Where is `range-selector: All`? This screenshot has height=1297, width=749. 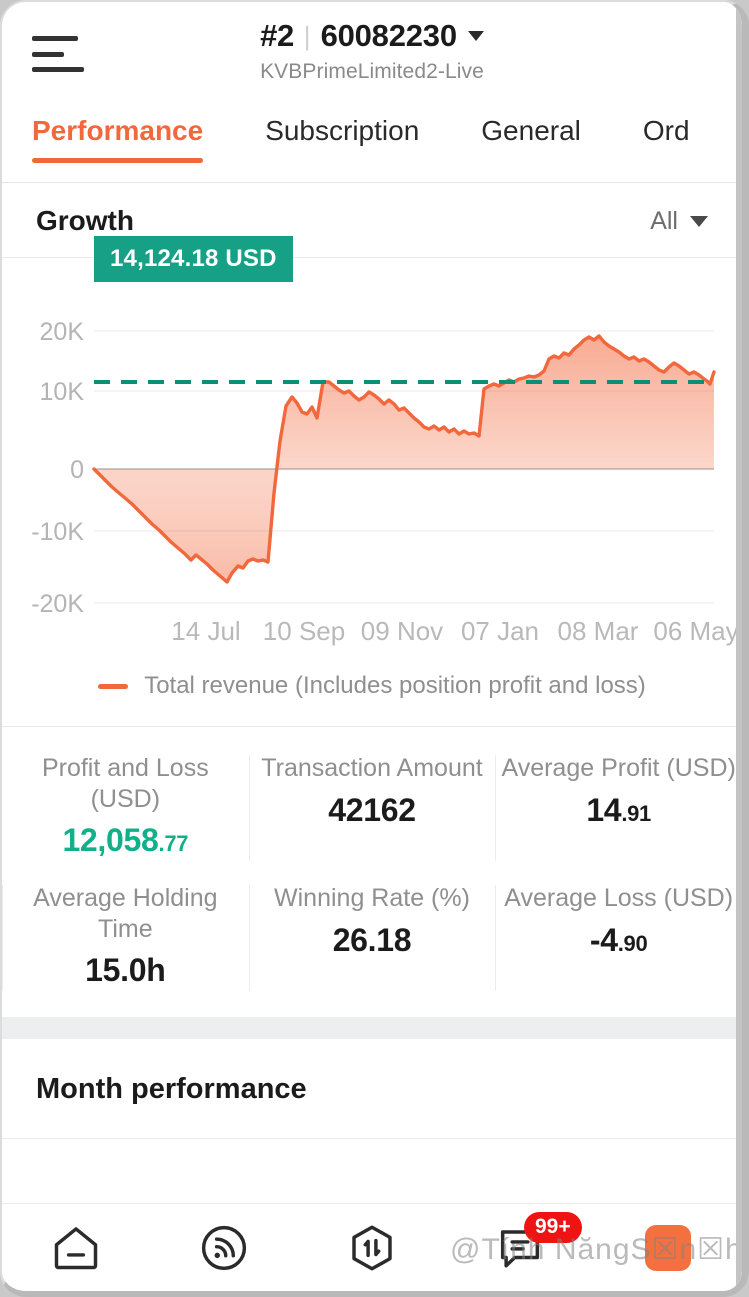
range-selector: All is located at coordinates (679, 221).